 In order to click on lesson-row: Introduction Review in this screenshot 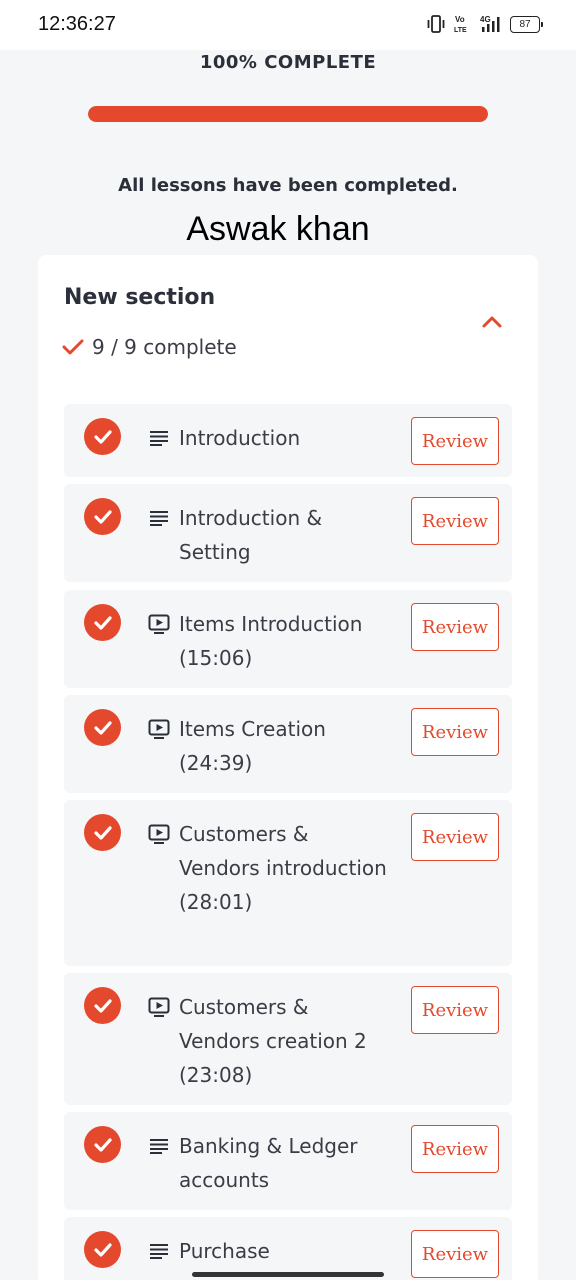, I will do `click(288, 440)`.